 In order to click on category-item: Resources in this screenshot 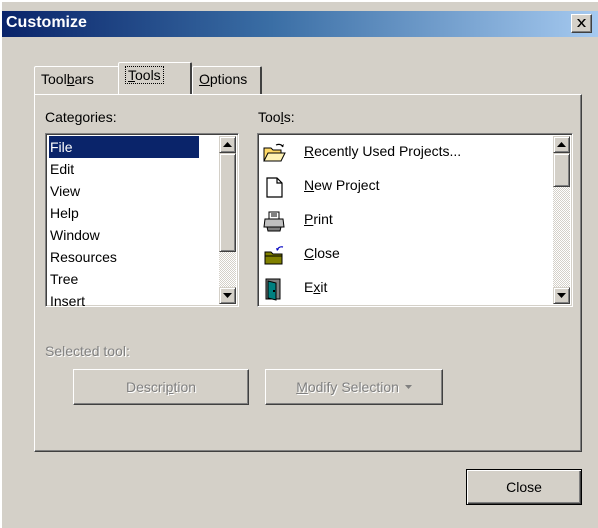, I will do `click(83, 257)`.